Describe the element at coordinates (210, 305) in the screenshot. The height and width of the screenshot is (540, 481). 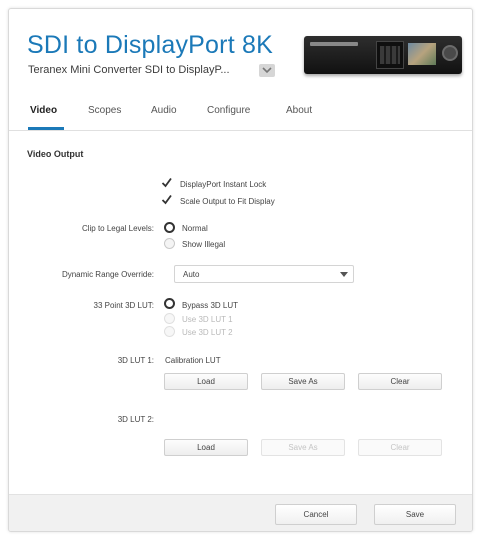
I see `radio-bypass-lut-label: Bypass 3D LUT` at that location.